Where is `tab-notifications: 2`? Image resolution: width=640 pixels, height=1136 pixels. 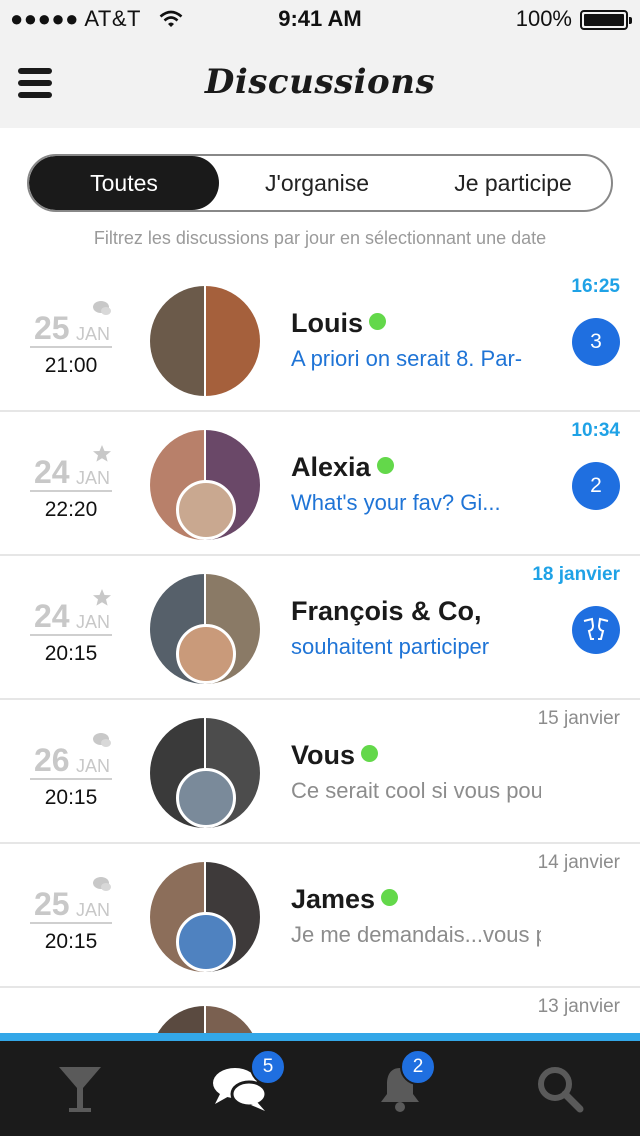
tab-notifications: 2 is located at coordinates (400, 1088).